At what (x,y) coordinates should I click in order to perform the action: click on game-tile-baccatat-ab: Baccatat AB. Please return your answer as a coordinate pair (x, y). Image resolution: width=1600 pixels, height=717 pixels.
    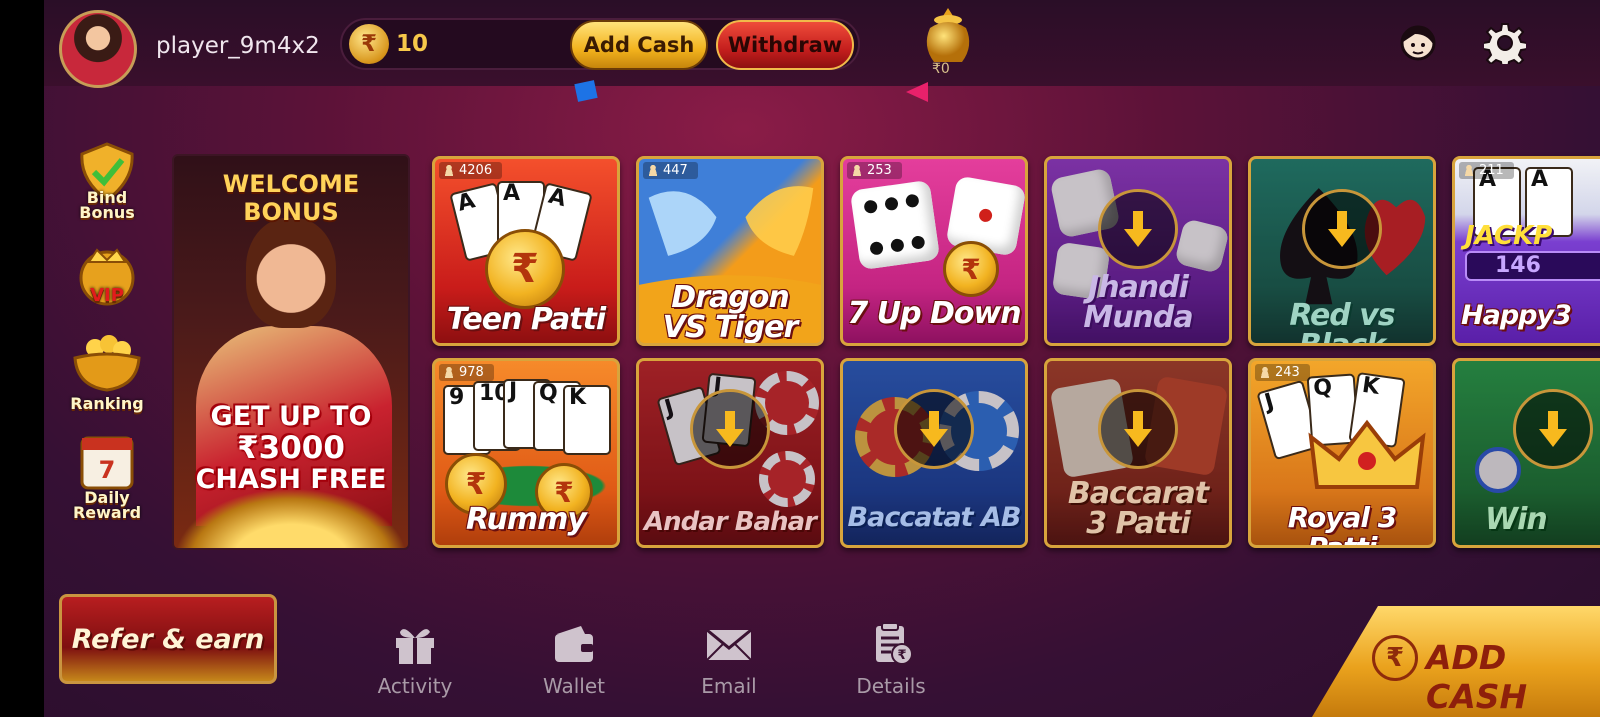
    Looking at the image, I should click on (934, 453).